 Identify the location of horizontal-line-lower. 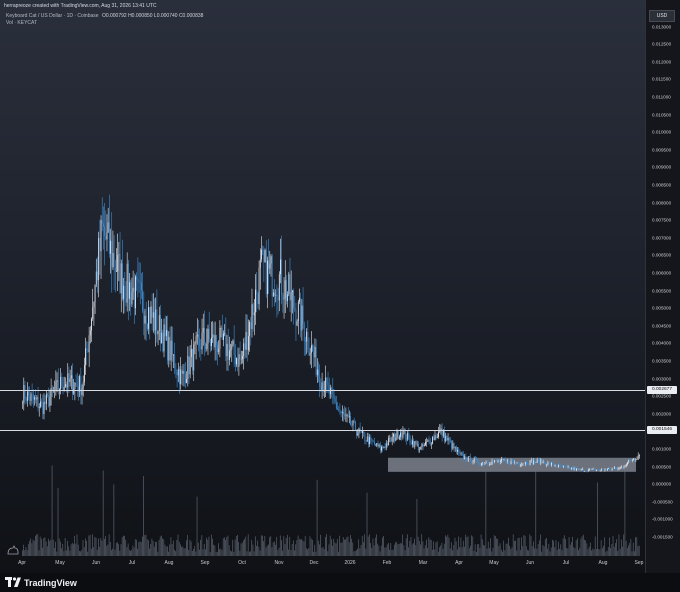
(322, 430).